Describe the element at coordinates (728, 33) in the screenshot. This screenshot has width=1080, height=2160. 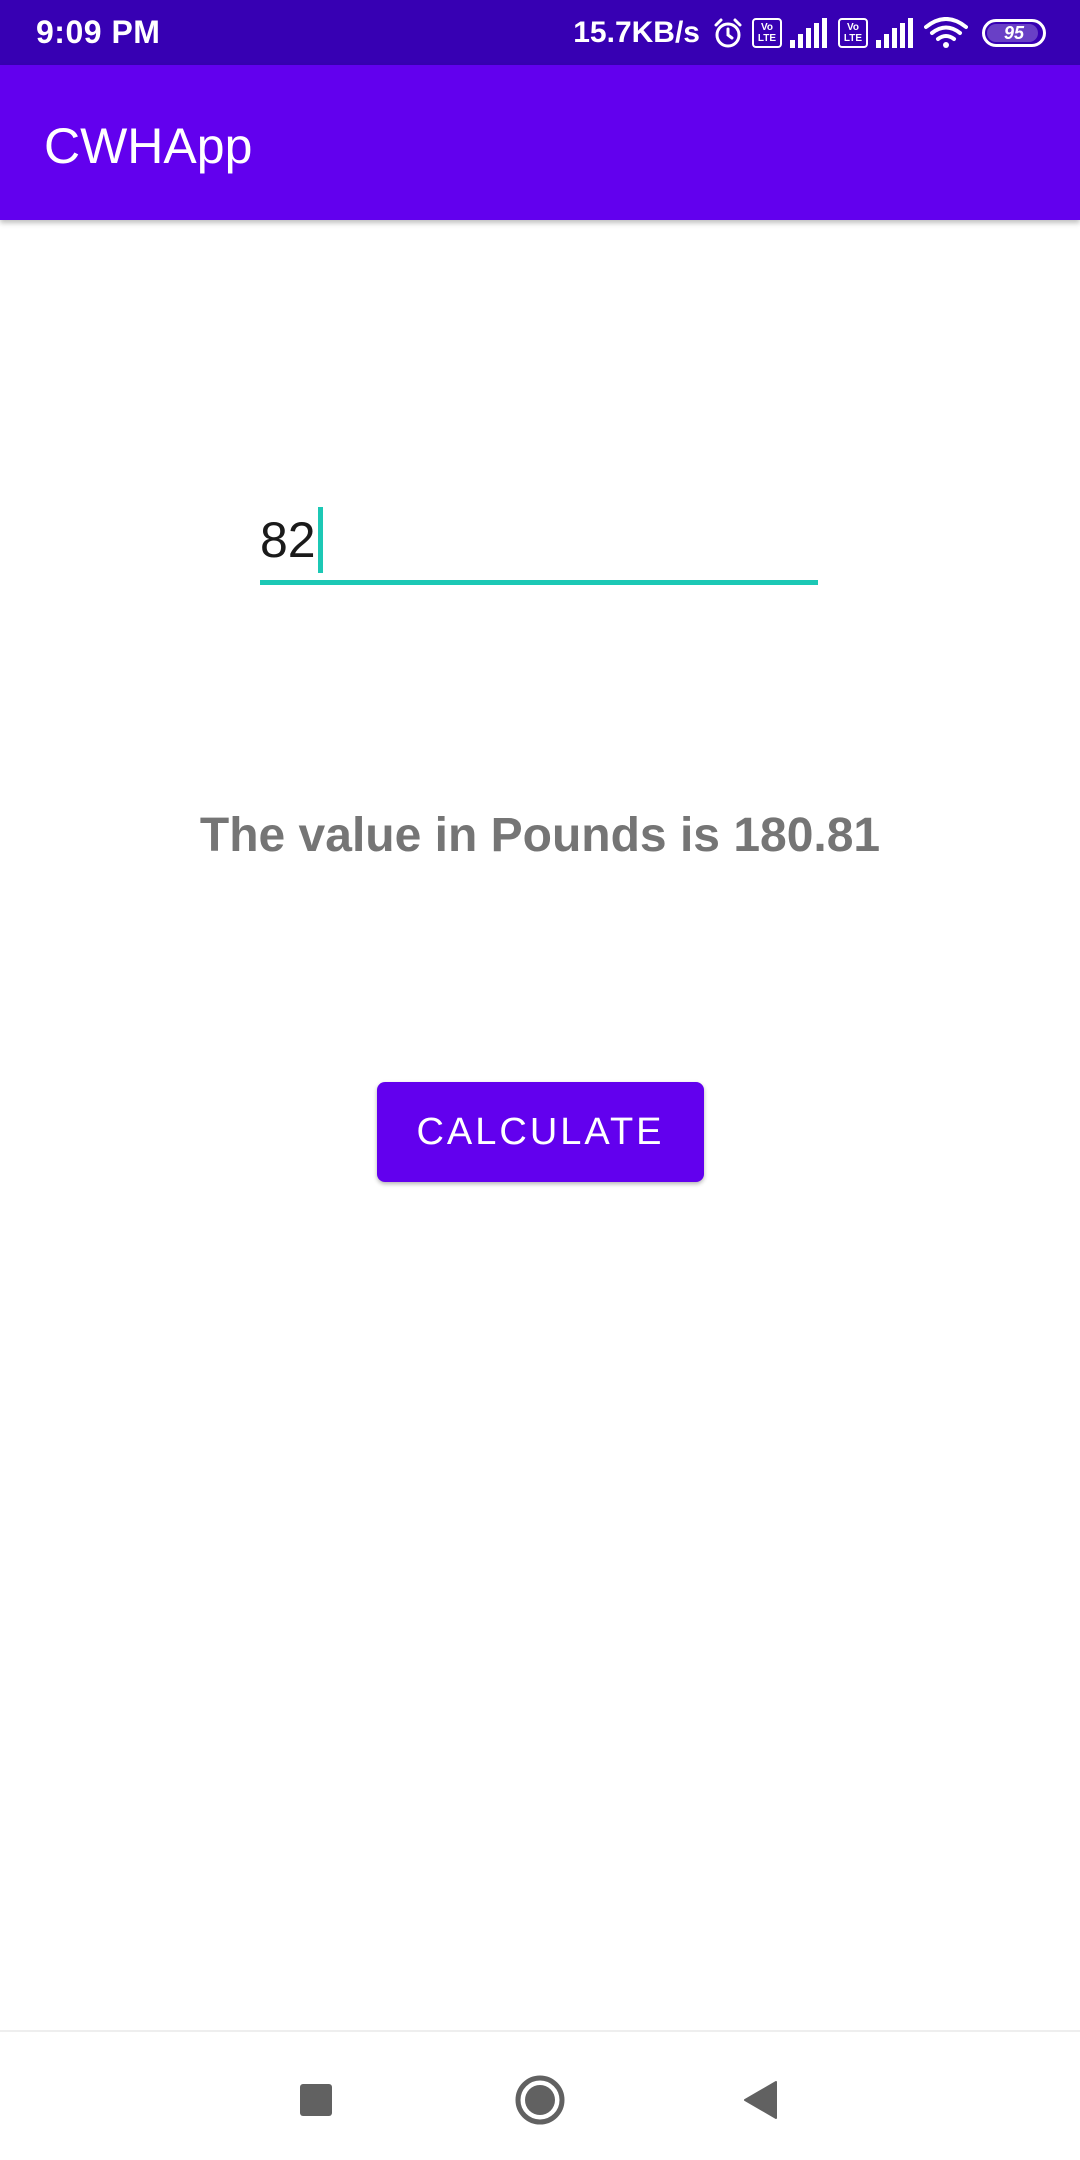
I see `alarm-icon` at that location.